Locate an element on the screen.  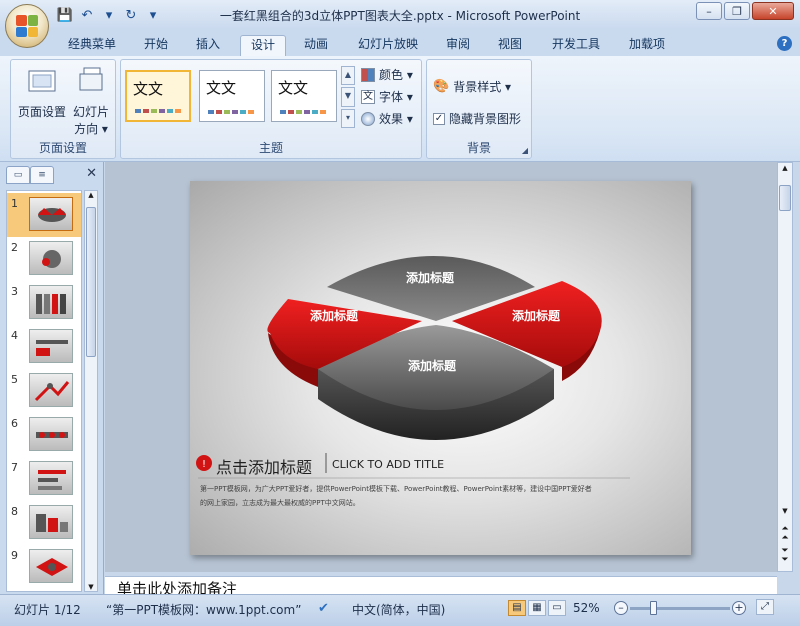
outline-tab-icon: ≡ is located at coordinates (42, 175).